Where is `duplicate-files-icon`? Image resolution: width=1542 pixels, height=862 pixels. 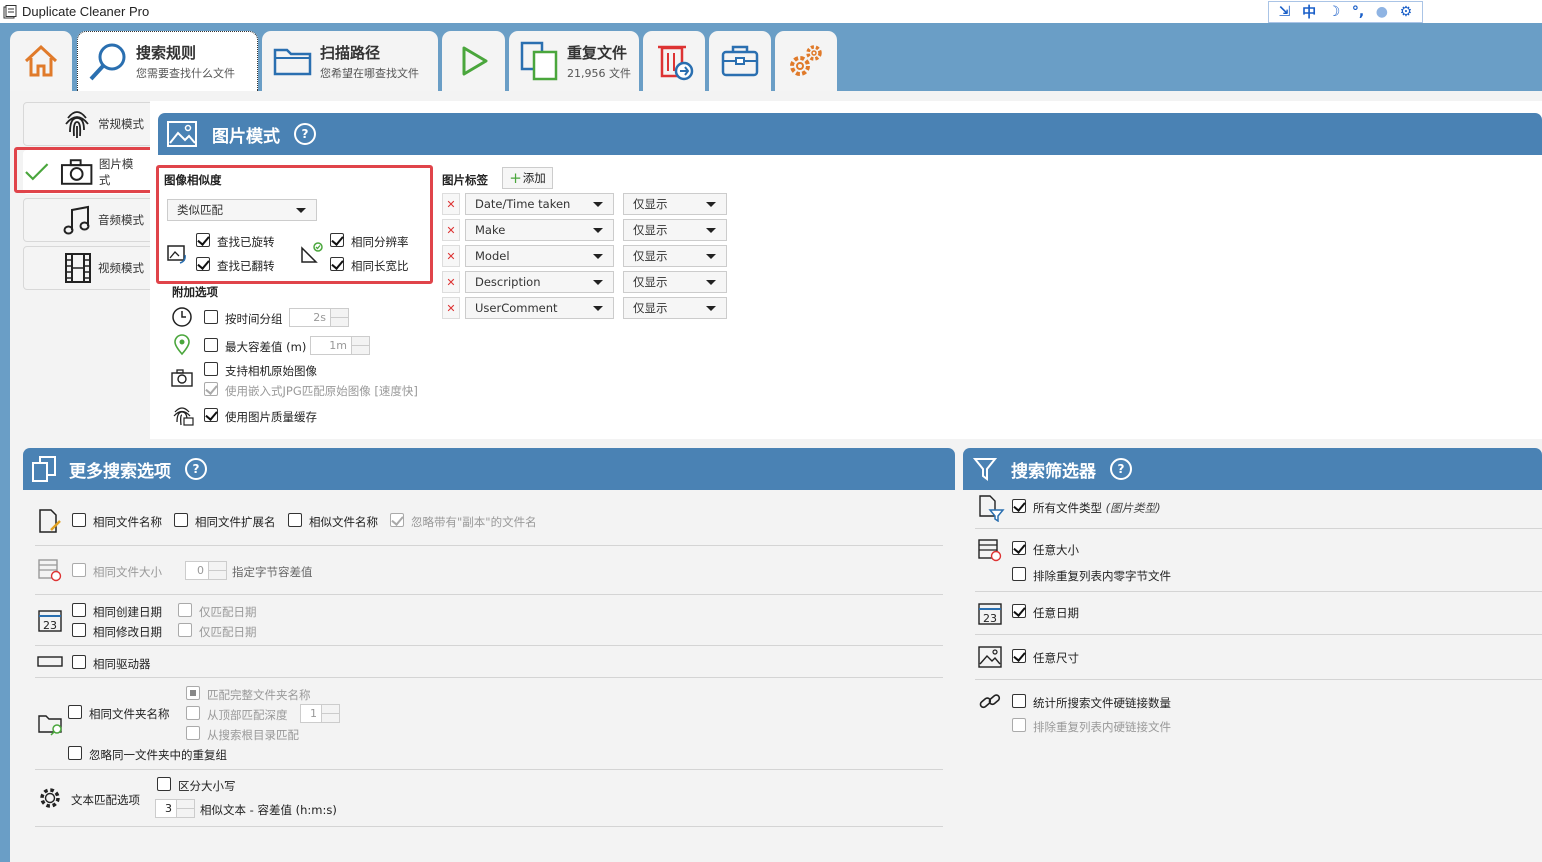
duplicate-files-icon is located at coordinates (539, 61).